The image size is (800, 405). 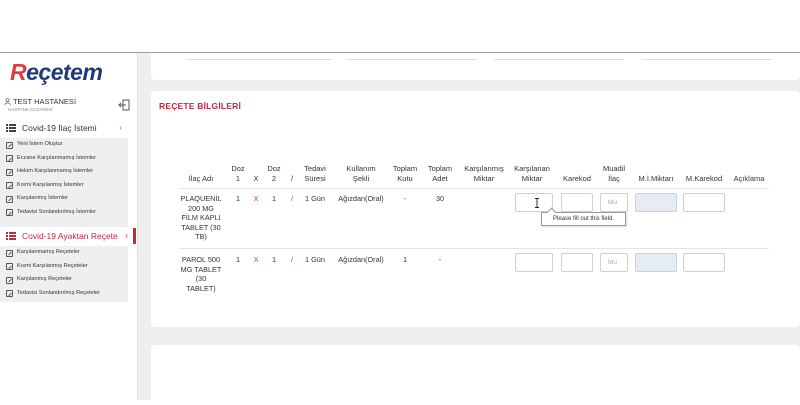 What do you see at coordinates (40, 101) in the screenshot?
I see `hospital-name: TEST HASTANESİ` at bounding box center [40, 101].